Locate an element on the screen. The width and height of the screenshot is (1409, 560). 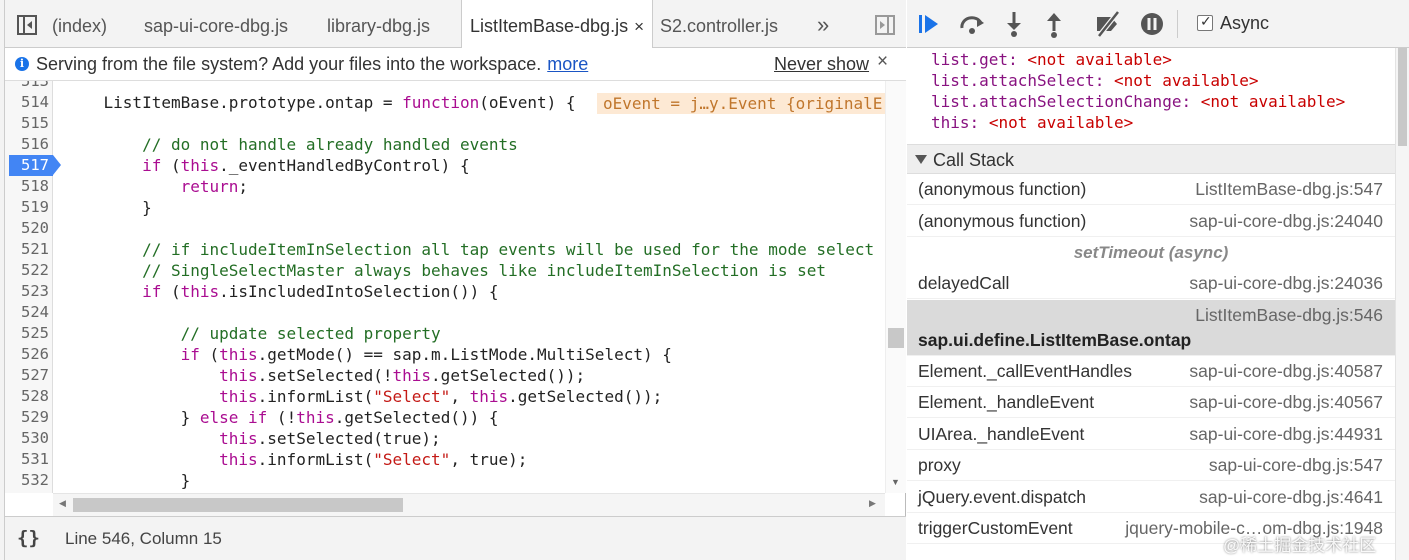
pause-on-exceptions-icon is located at coordinates (1152, 24).